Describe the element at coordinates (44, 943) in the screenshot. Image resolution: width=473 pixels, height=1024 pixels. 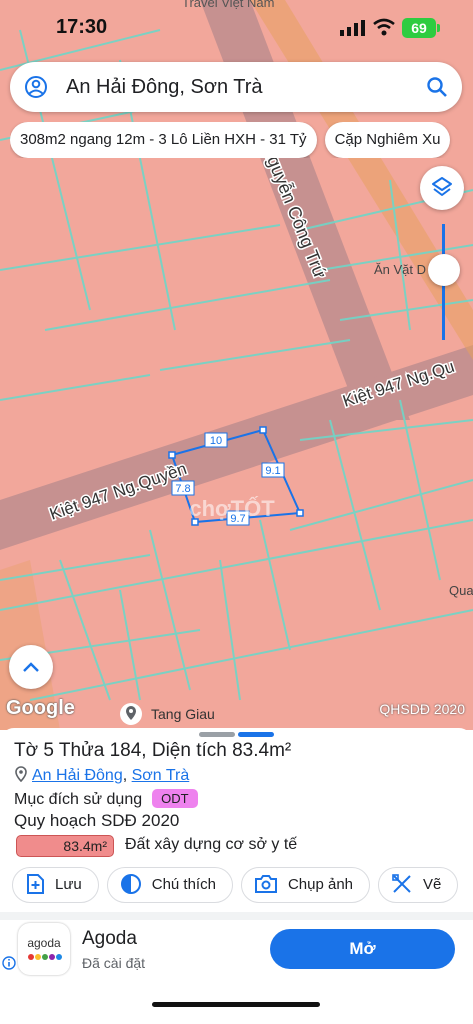
I see `agoda-logo-text: agoda` at that location.